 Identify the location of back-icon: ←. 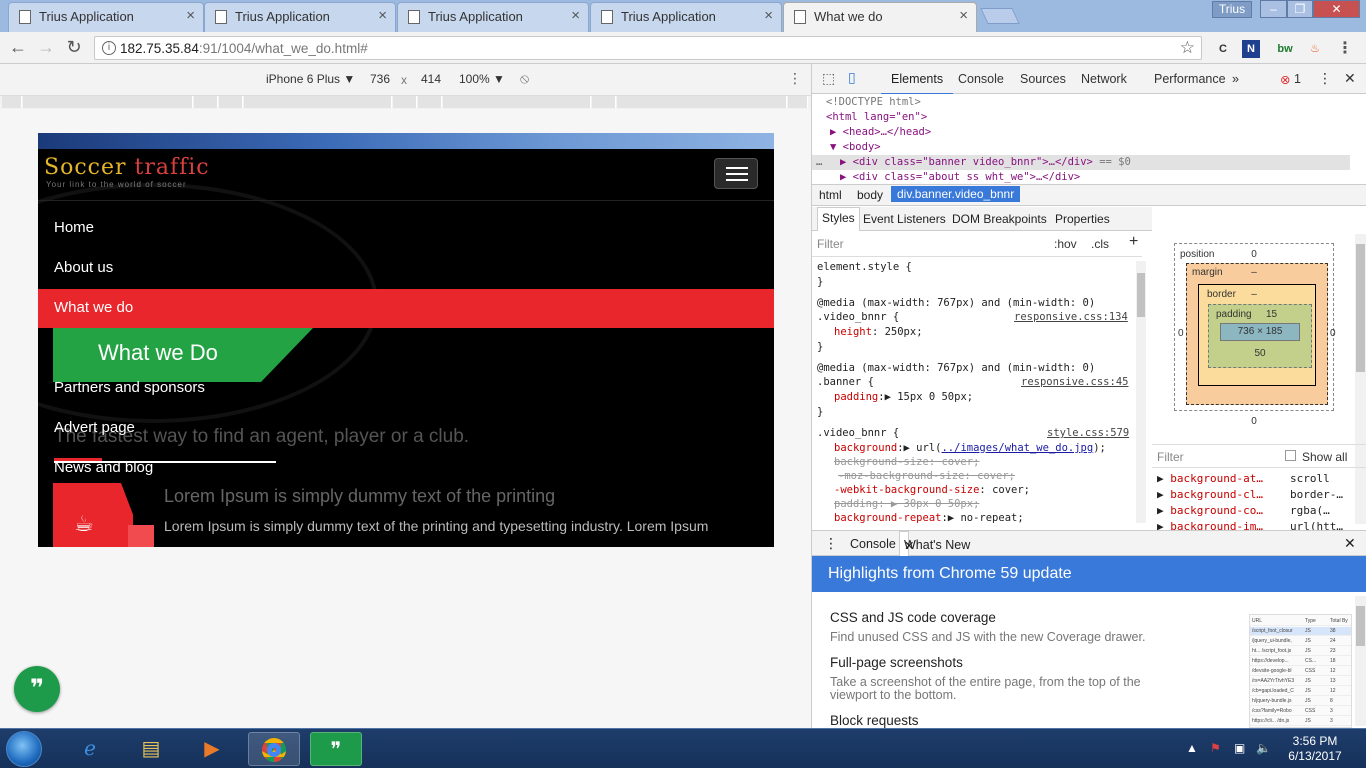
(18, 47).